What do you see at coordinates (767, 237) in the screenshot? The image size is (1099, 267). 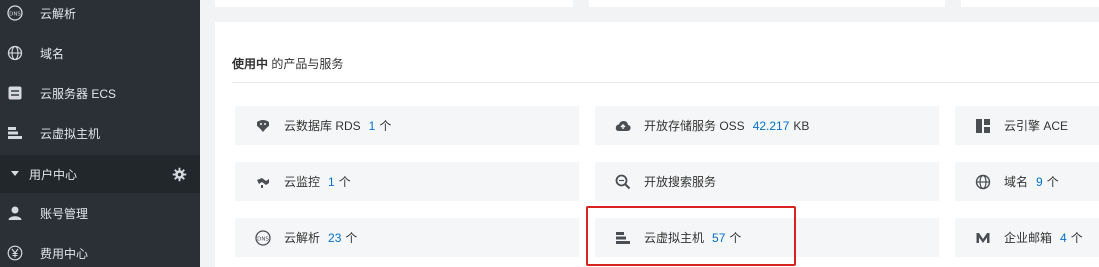 I see `product-tile-virtual-host: 云虚拟主机 57 个` at bounding box center [767, 237].